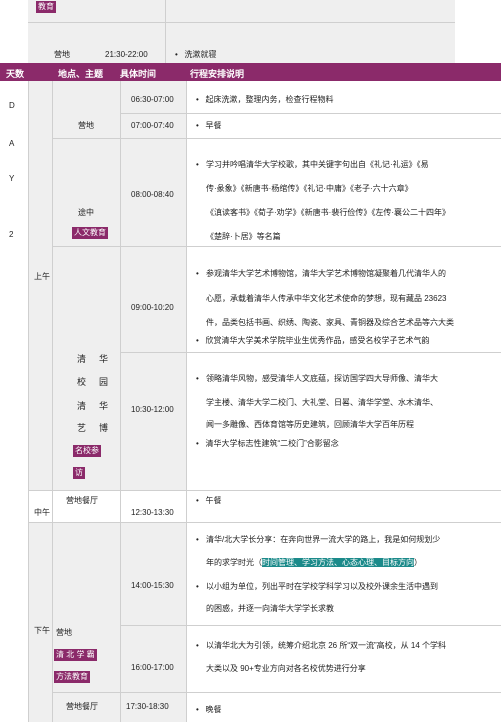 The image size is (501, 722). Describe the element at coordinates (243, 236) in the screenshot. I see `r3-line-4: 《楚辞·卜居》等名篇` at that location.